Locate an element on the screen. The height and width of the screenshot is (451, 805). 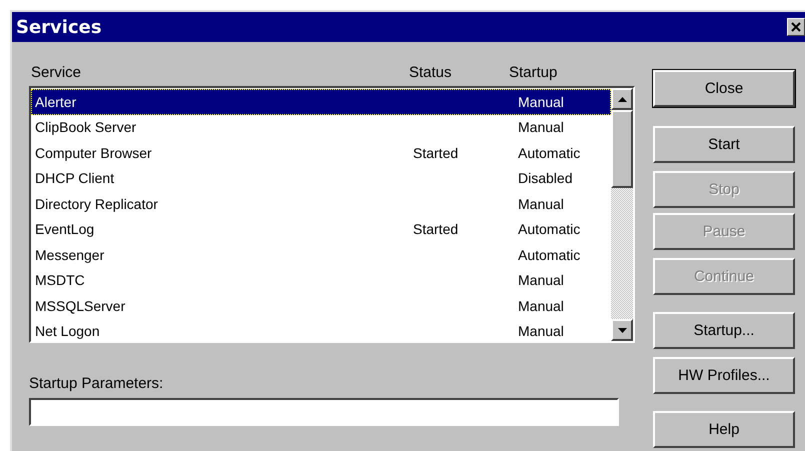
up-arrow-icon is located at coordinates (622, 99).